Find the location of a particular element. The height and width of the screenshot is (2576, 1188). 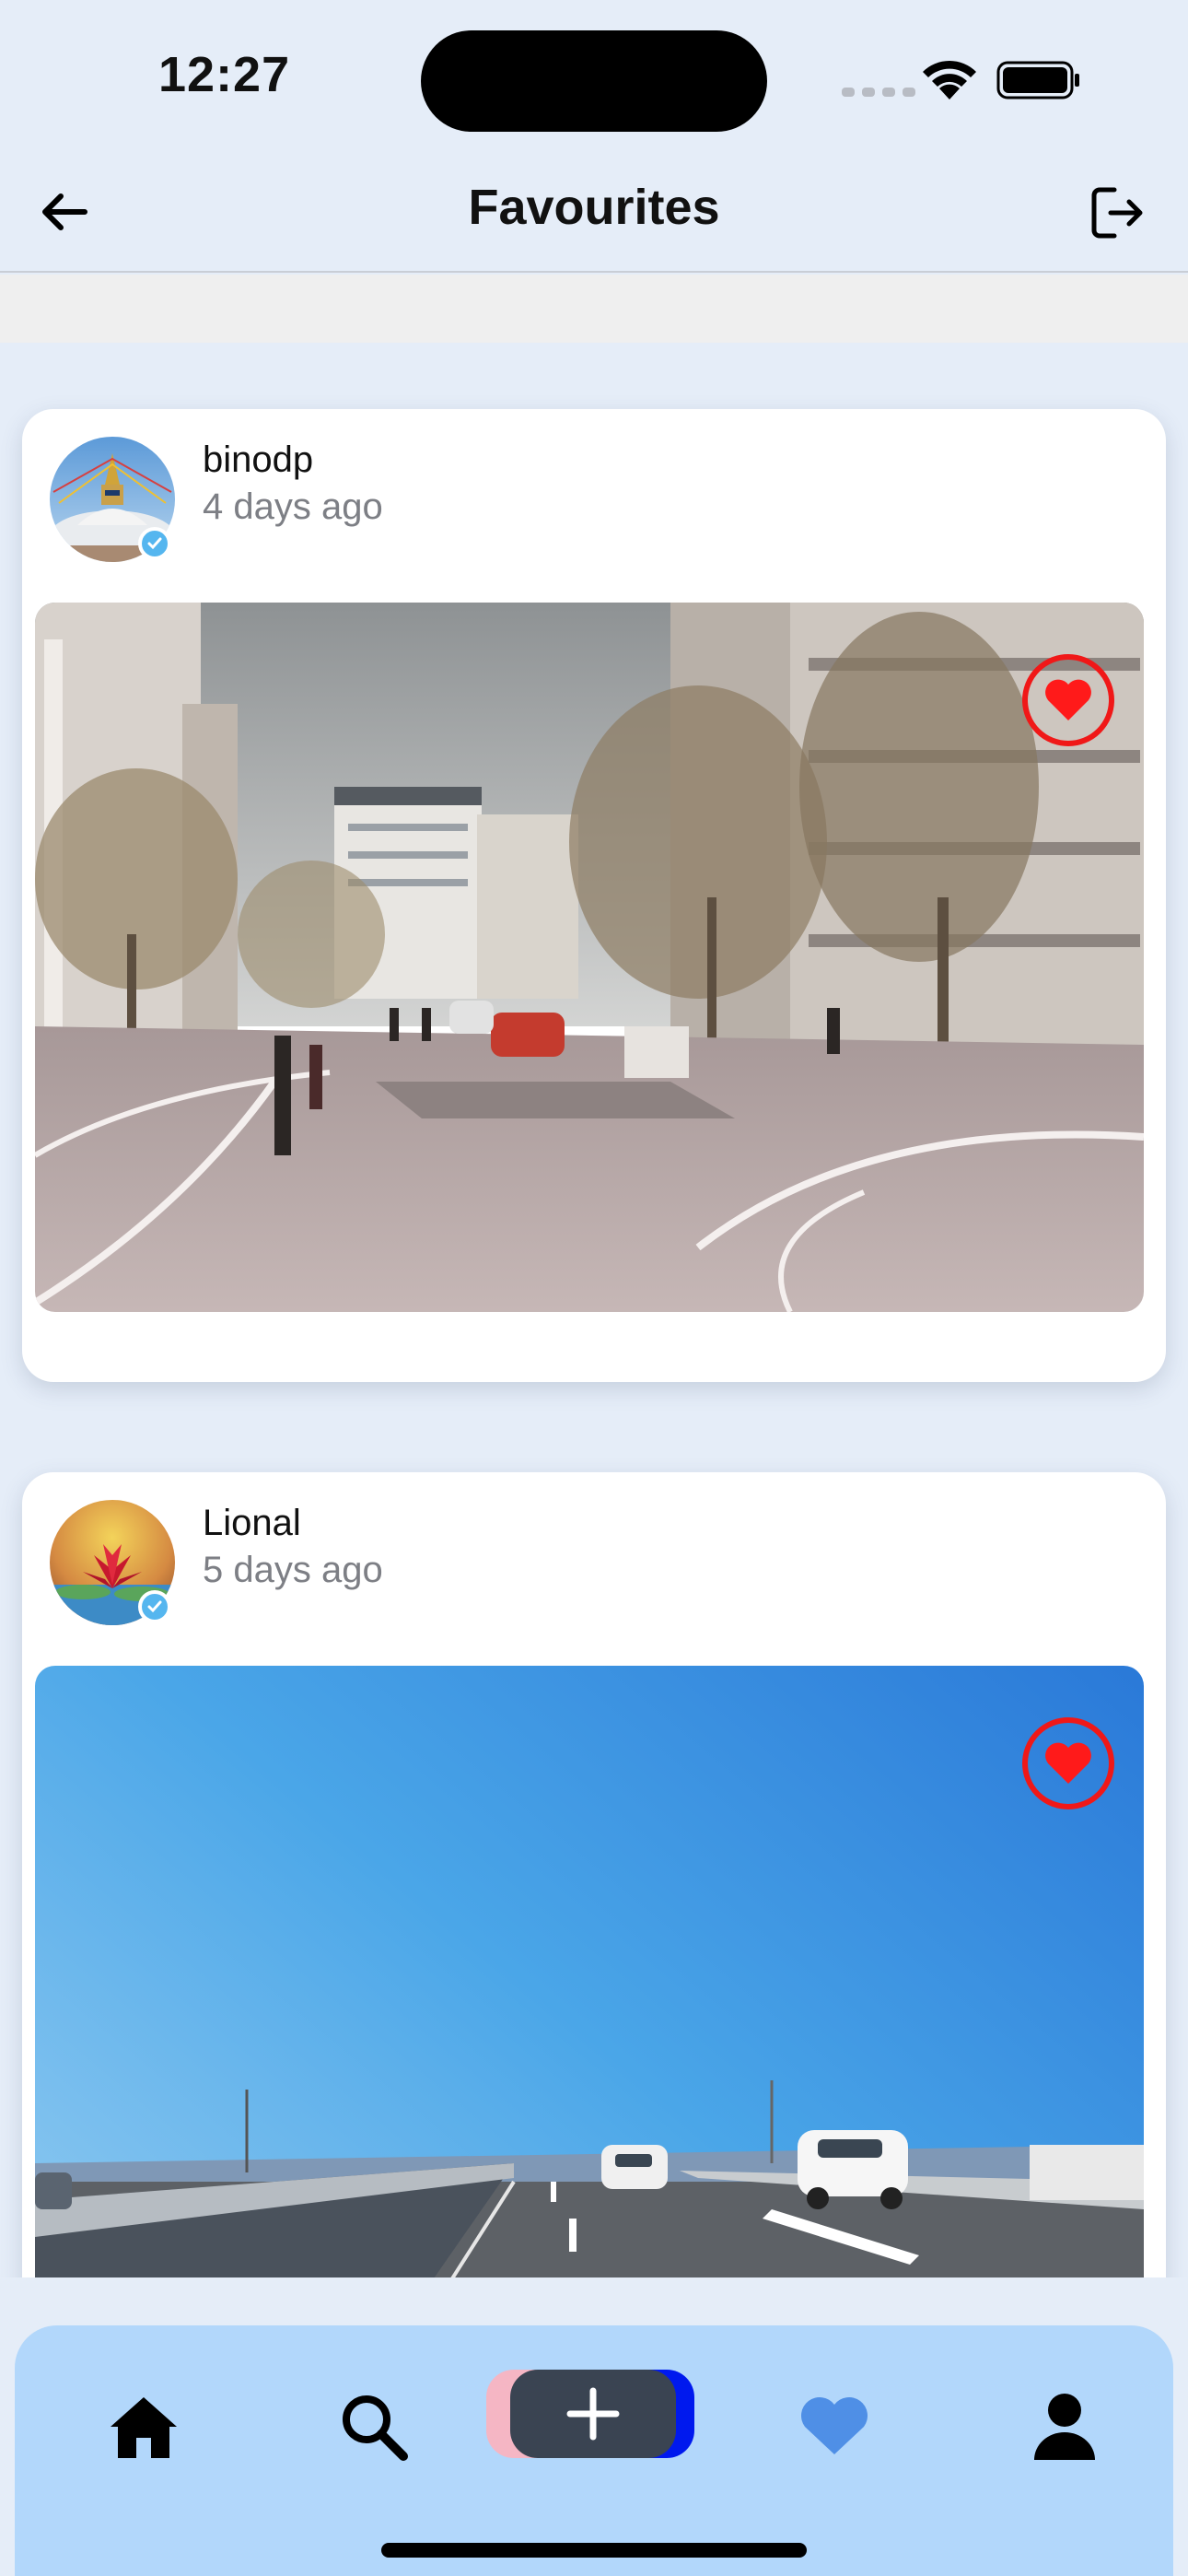

create-post-button is located at coordinates (590, 2414).